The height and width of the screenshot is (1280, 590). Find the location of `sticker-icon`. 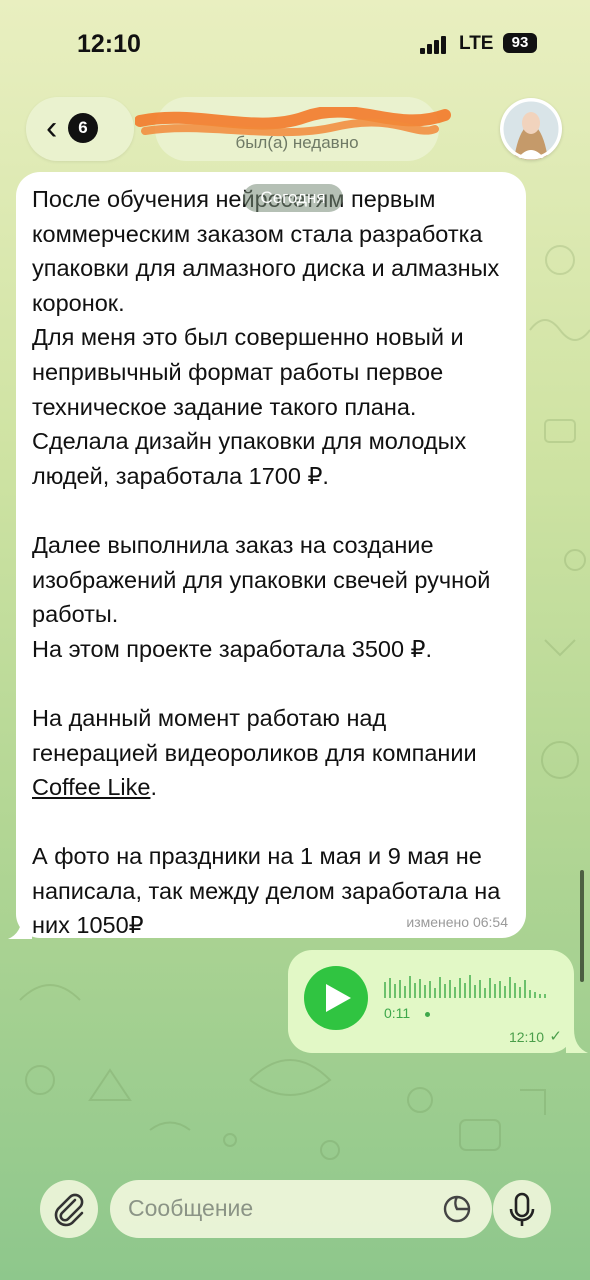

sticker-icon is located at coordinates (457, 1209).